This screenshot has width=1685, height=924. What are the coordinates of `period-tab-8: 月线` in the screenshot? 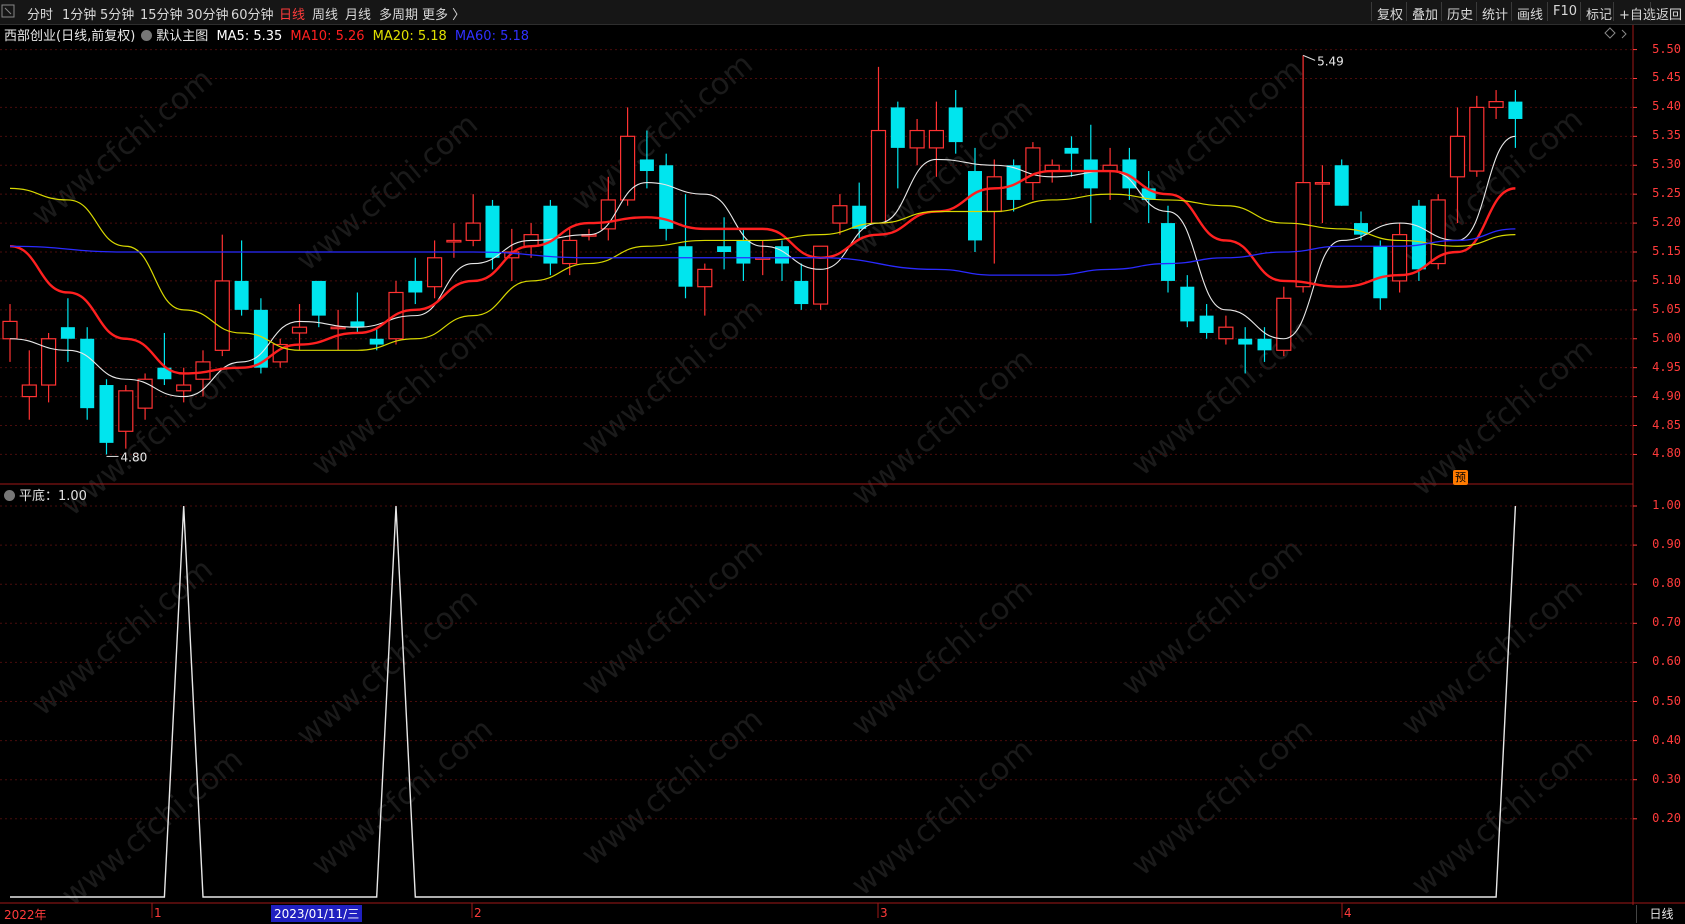 It's located at (358, 13).